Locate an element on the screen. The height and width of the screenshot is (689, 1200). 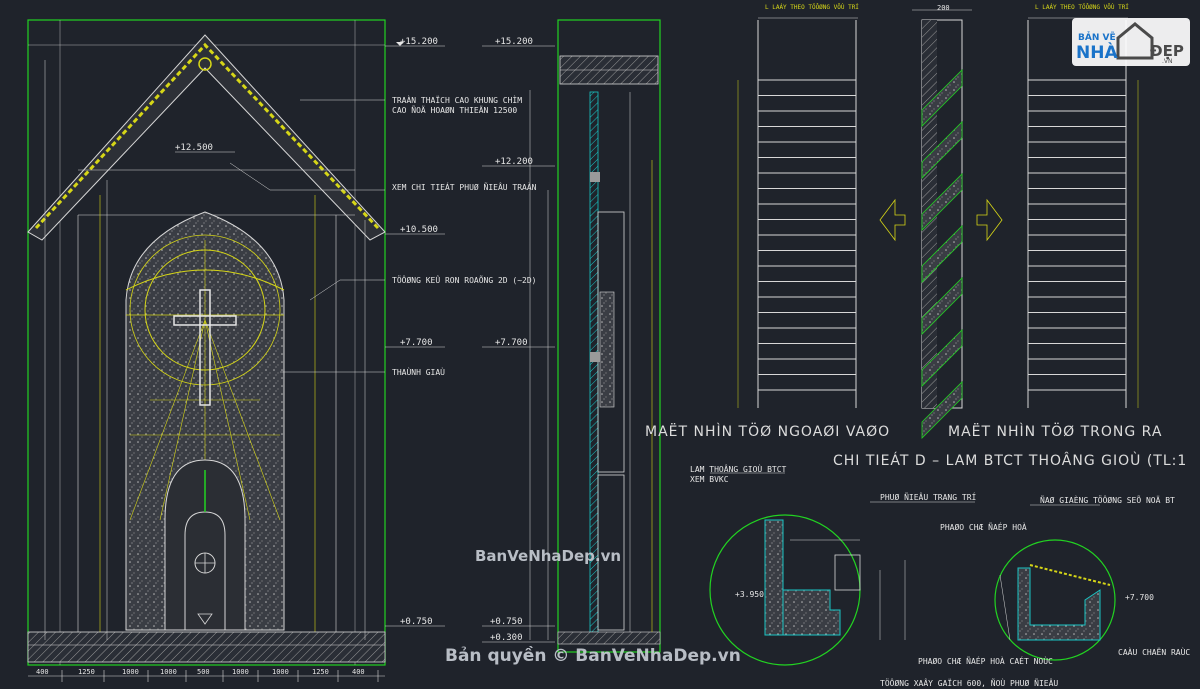
svg-text: ÑAØ GIAÈNG TÖÔØNG SEÕ NOÄ BT is located at coordinates (1107, 499).